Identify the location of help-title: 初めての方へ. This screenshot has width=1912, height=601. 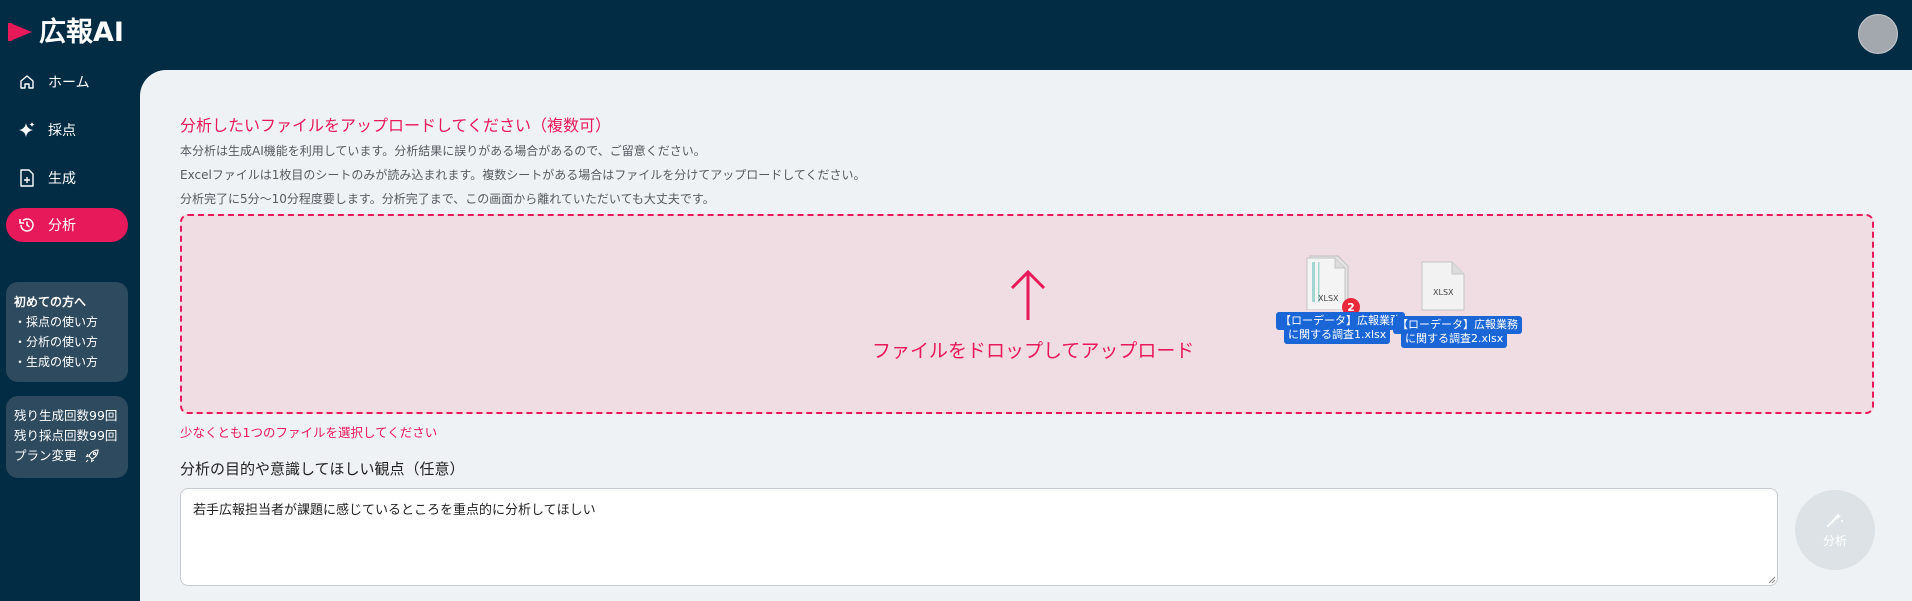
(50, 302).